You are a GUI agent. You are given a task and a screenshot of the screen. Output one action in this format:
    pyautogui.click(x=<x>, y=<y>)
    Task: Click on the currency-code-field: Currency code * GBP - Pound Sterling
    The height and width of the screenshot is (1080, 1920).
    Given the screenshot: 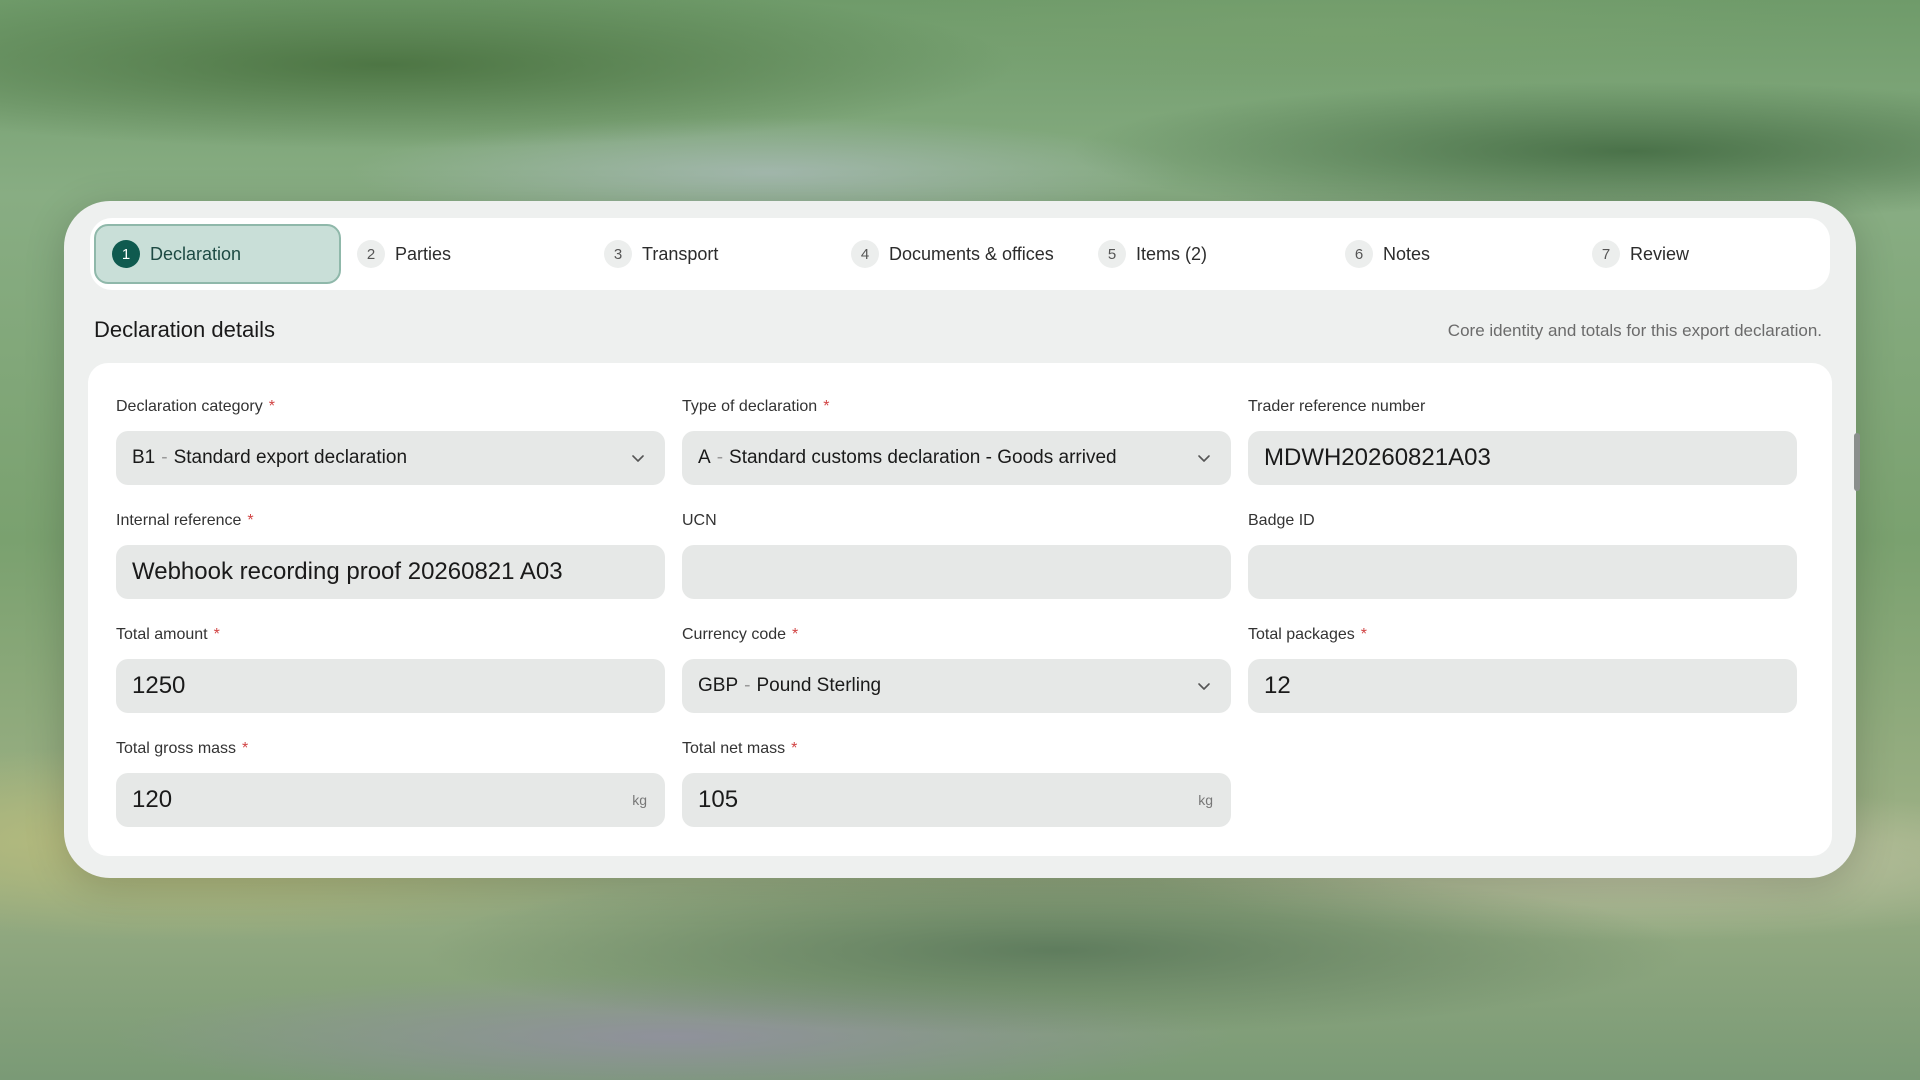 What is the action you would take?
    pyautogui.click(x=956, y=669)
    